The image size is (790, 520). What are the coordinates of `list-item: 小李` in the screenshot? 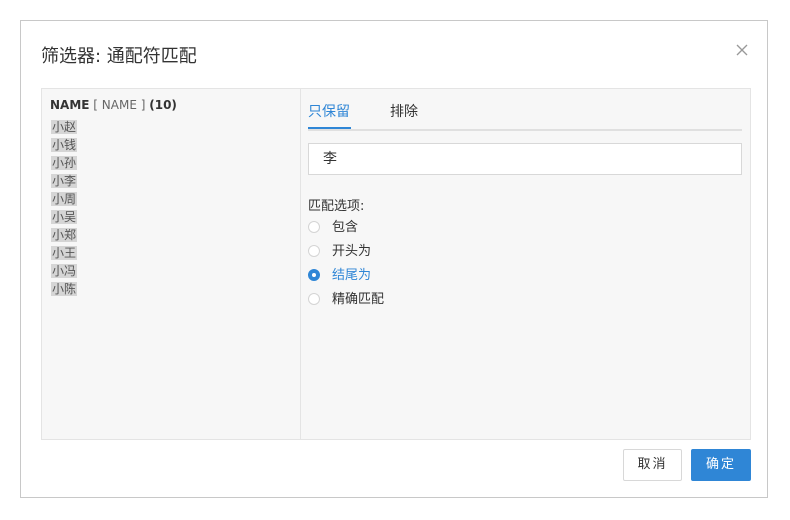 It's located at (64, 181).